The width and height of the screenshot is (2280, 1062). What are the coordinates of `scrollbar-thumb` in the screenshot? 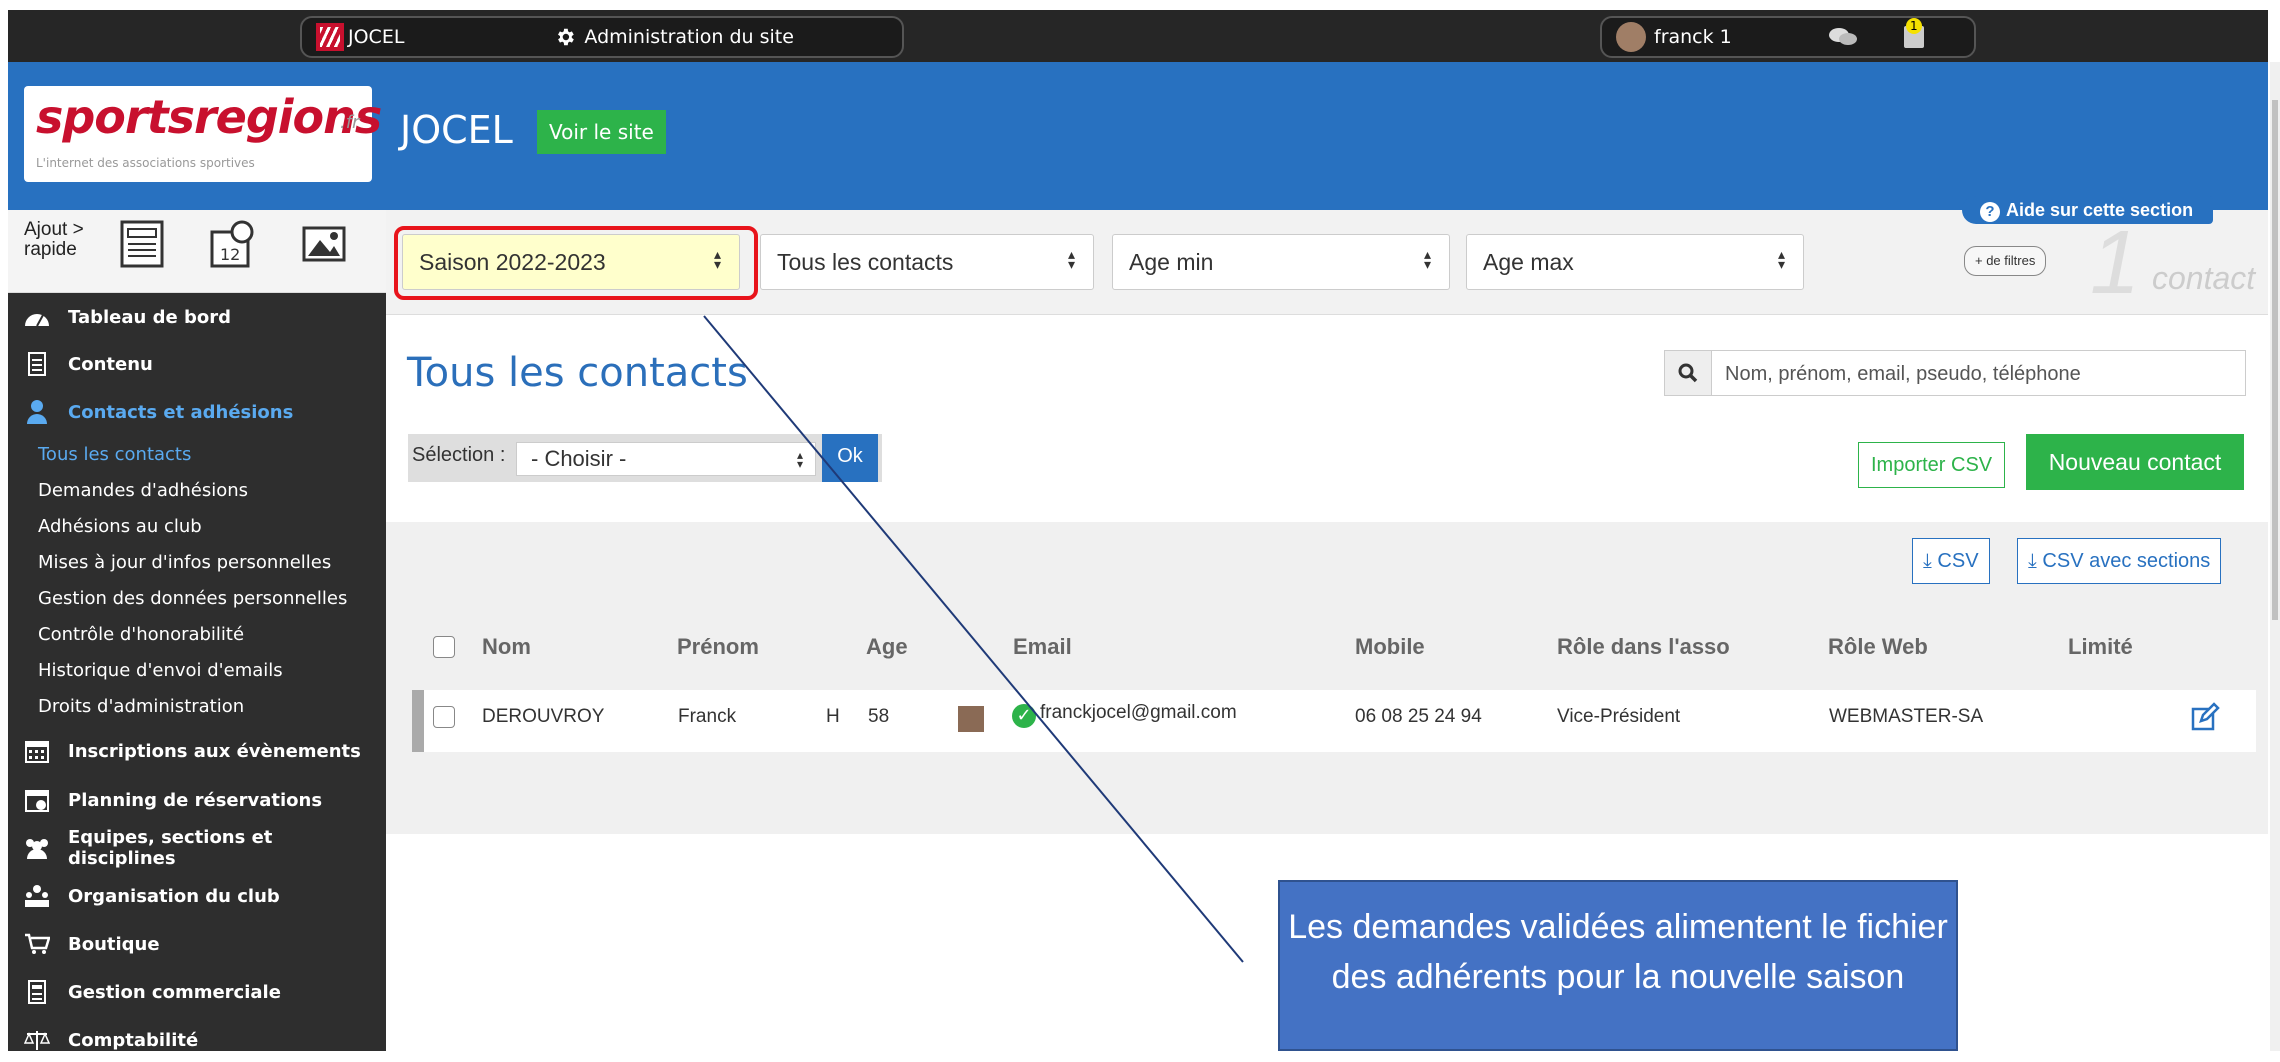 It's located at (2275, 360).